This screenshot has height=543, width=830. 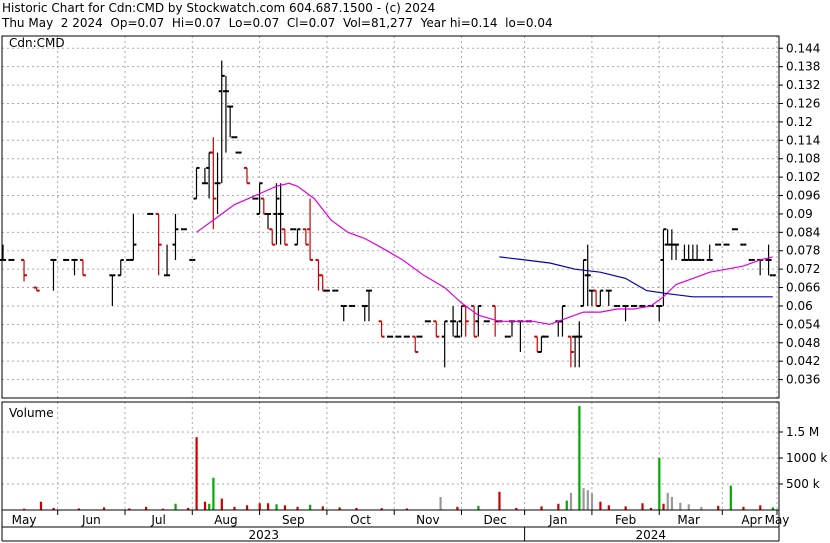 I want to click on month-label: Jul, so click(x=157, y=520).